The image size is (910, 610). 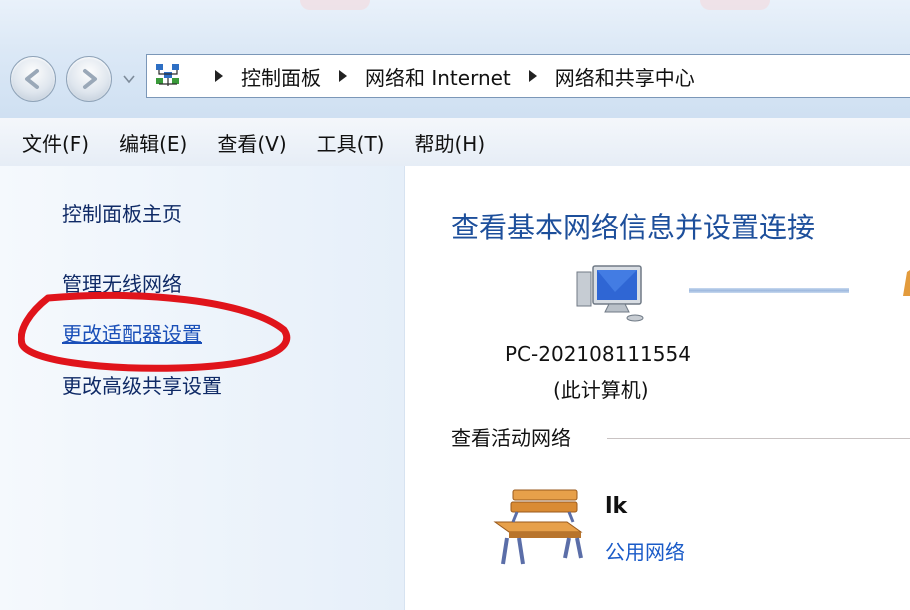 What do you see at coordinates (153, 142) in the screenshot?
I see `menu-edit: 编辑(E)` at bounding box center [153, 142].